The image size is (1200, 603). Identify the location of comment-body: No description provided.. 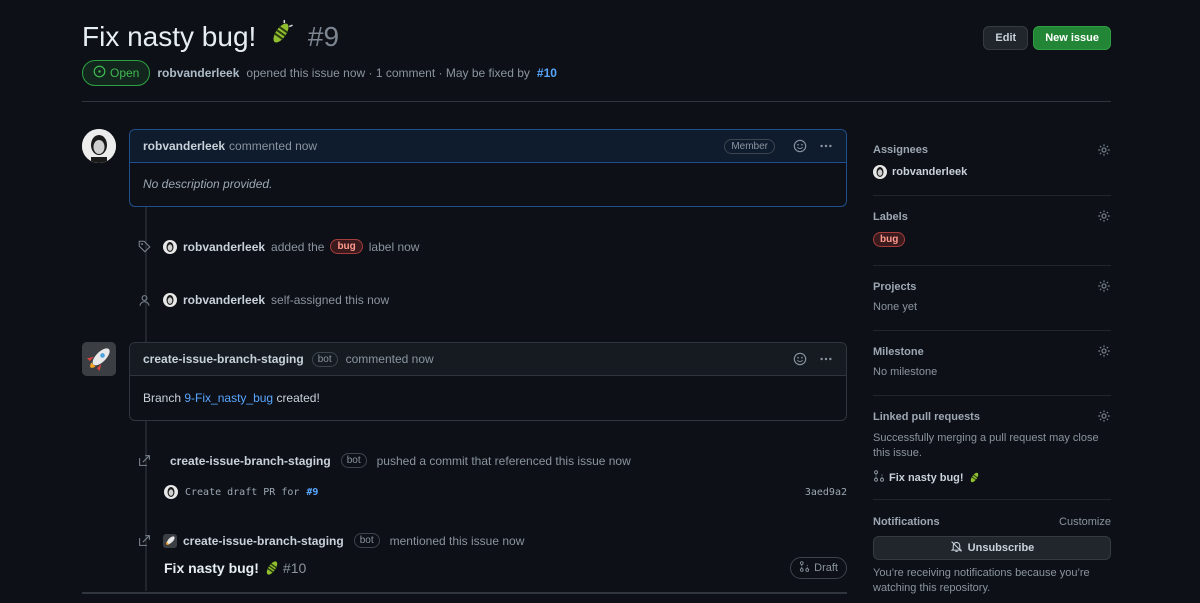
(208, 184).